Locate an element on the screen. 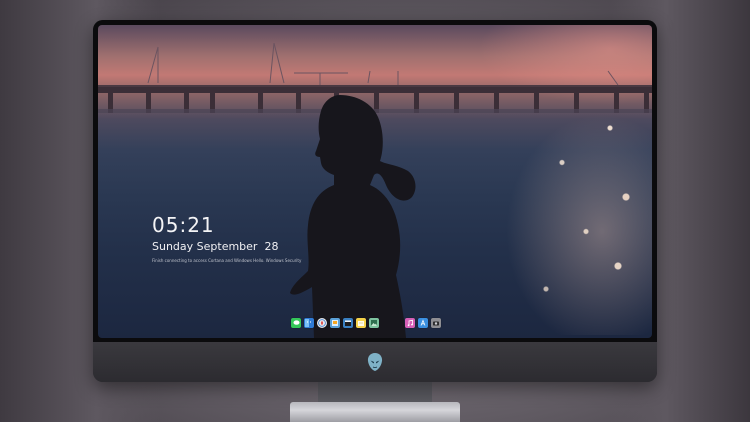 The height and width of the screenshot is (422, 750). messages-icon is located at coordinates (296, 323).